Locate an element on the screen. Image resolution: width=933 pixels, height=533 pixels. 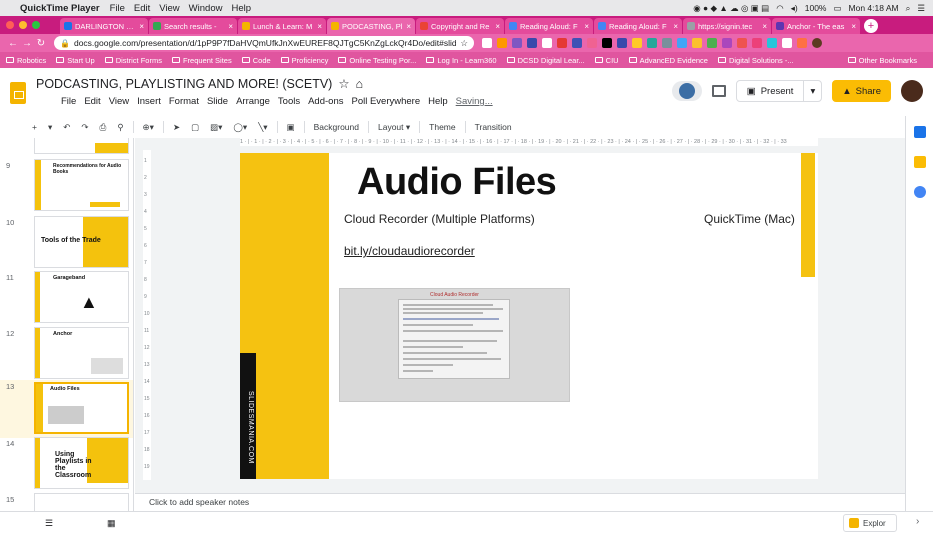
menu-help: Help is located at coordinates (438, 101).